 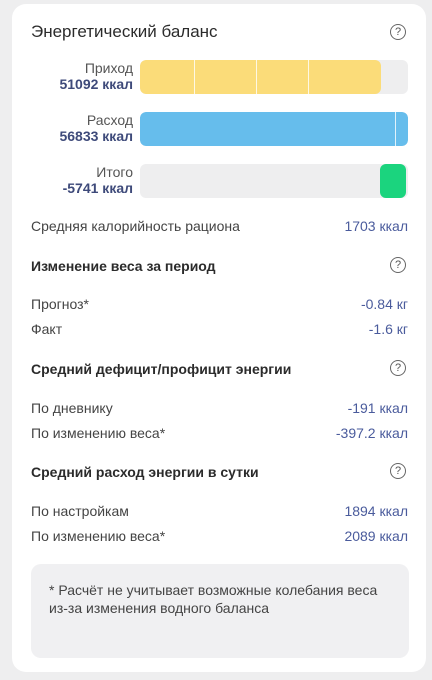 I want to click on income-bar-track, so click(x=274, y=77).